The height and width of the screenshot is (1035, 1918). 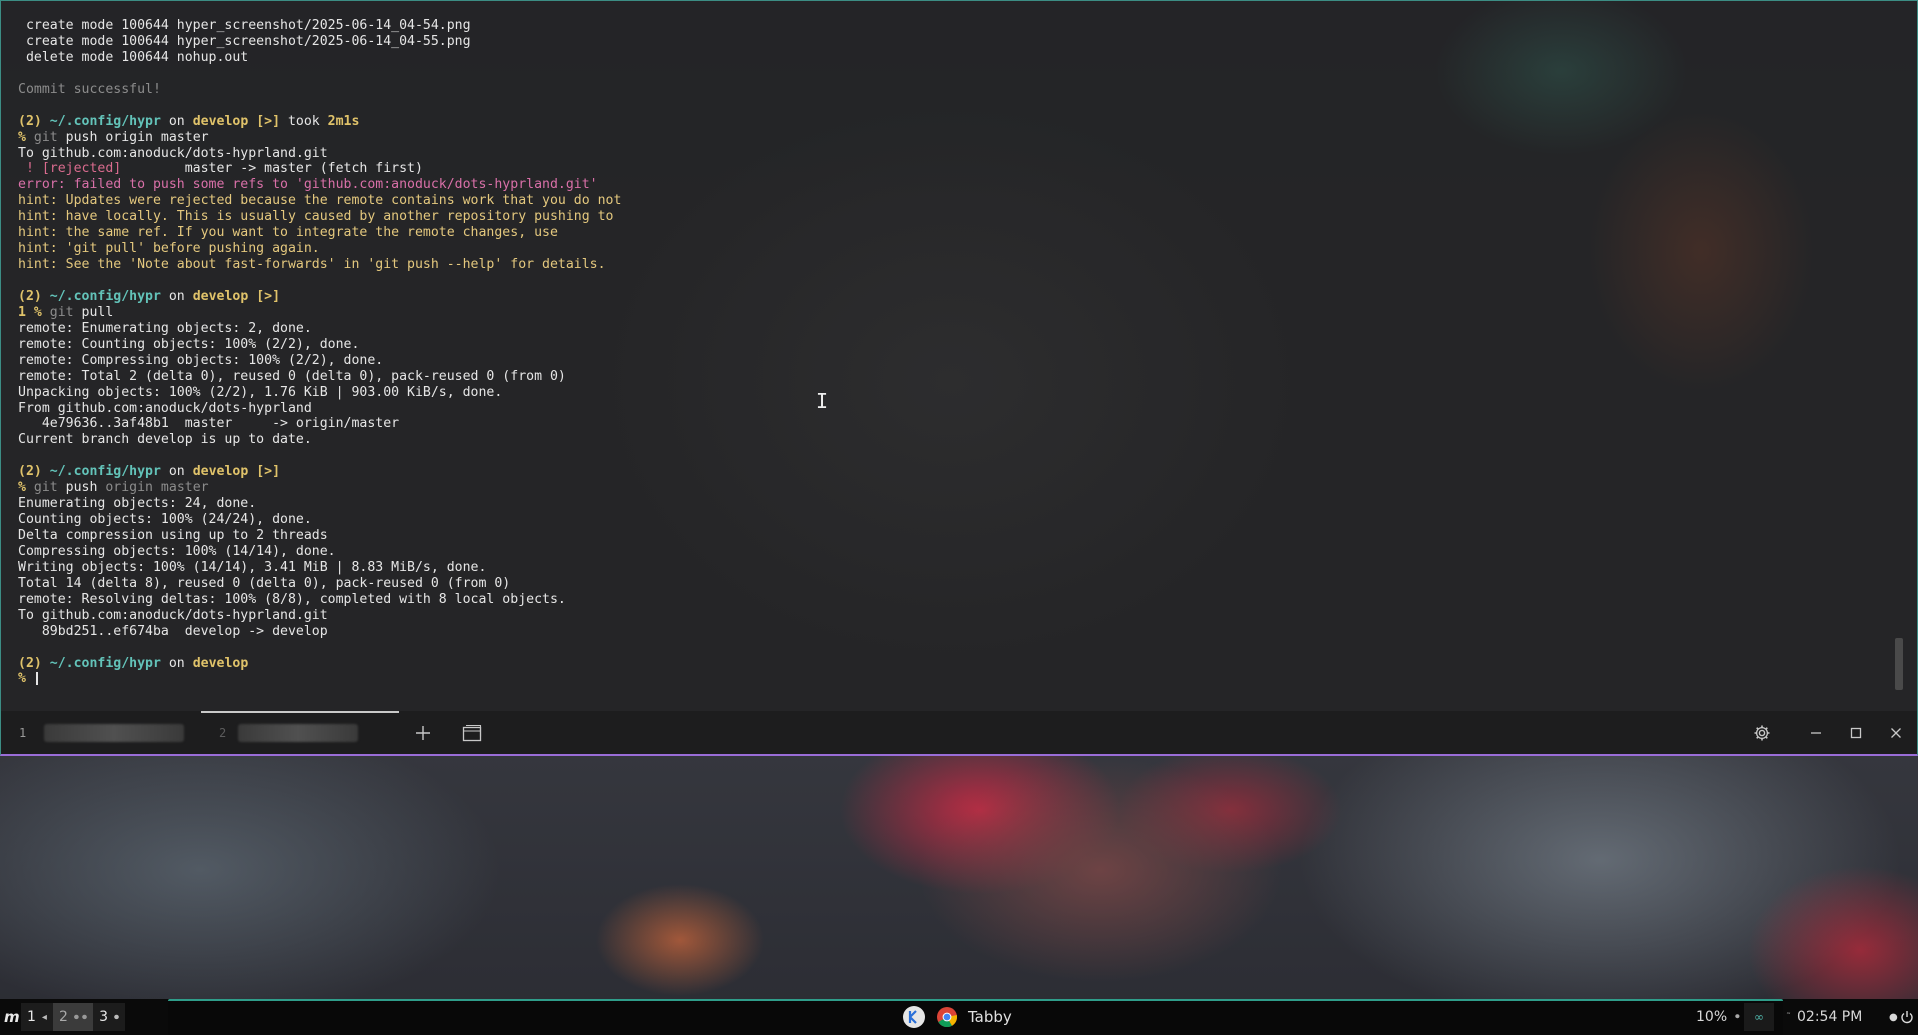 I want to click on launcher-logo: m, so click(x=12, y=1017).